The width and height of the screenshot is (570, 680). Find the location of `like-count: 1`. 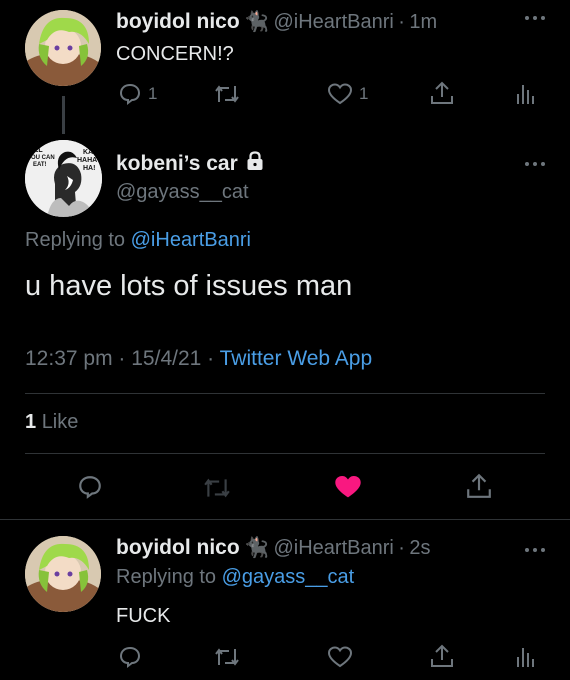

like-count: 1 is located at coordinates (364, 93).